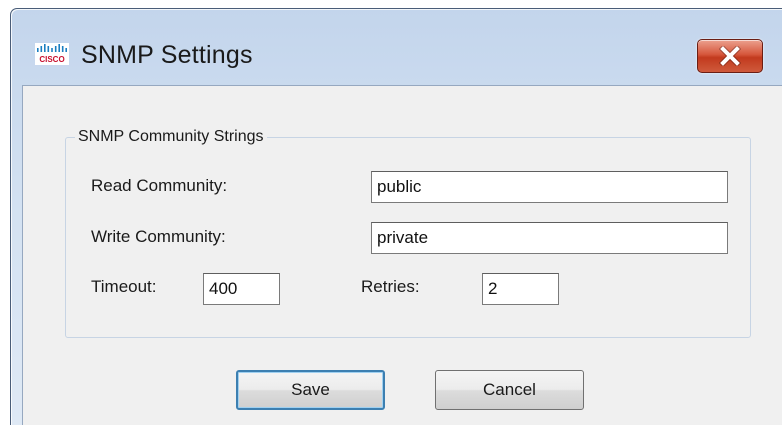  I want to click on write-community-label: Write Community:, so click(158, 236).